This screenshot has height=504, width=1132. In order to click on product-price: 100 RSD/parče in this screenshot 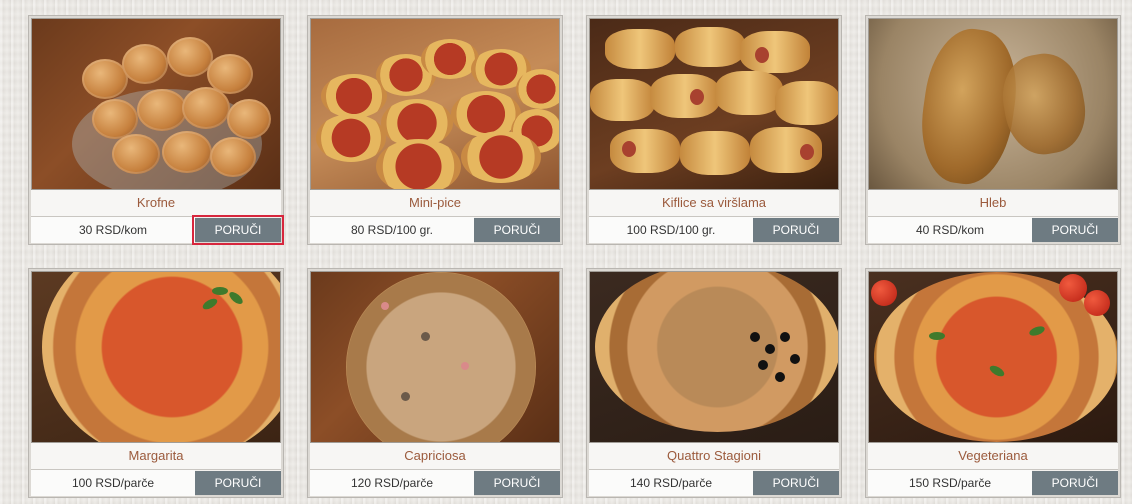, I will do `click(113, 483)`.